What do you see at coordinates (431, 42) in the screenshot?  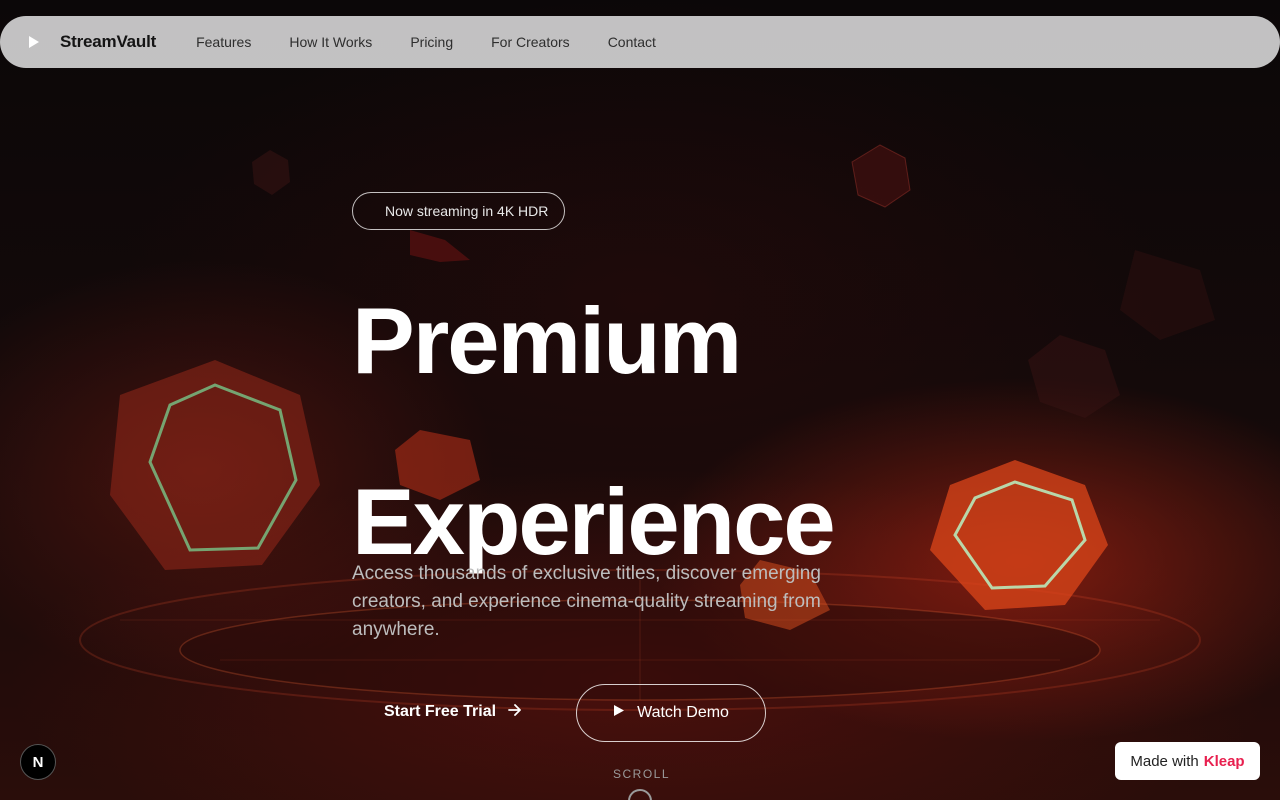 I see `nav-link-pricing: Pricing` at bounding box center [431, 42].